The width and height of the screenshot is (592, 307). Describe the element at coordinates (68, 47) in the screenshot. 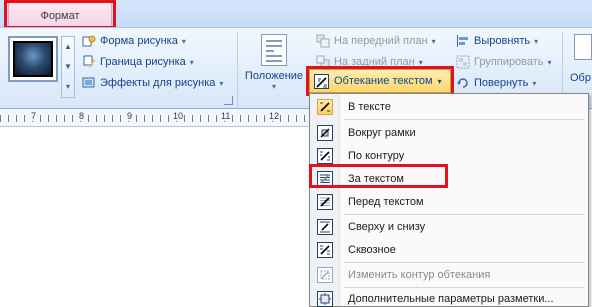

I see `scroll-up-icon: ▲` at that location.